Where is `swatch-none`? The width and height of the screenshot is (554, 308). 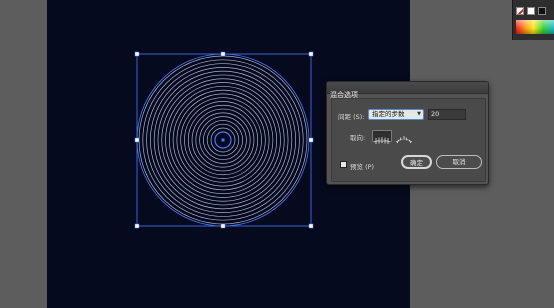 swatch-none is located at coordinates (520, 11).